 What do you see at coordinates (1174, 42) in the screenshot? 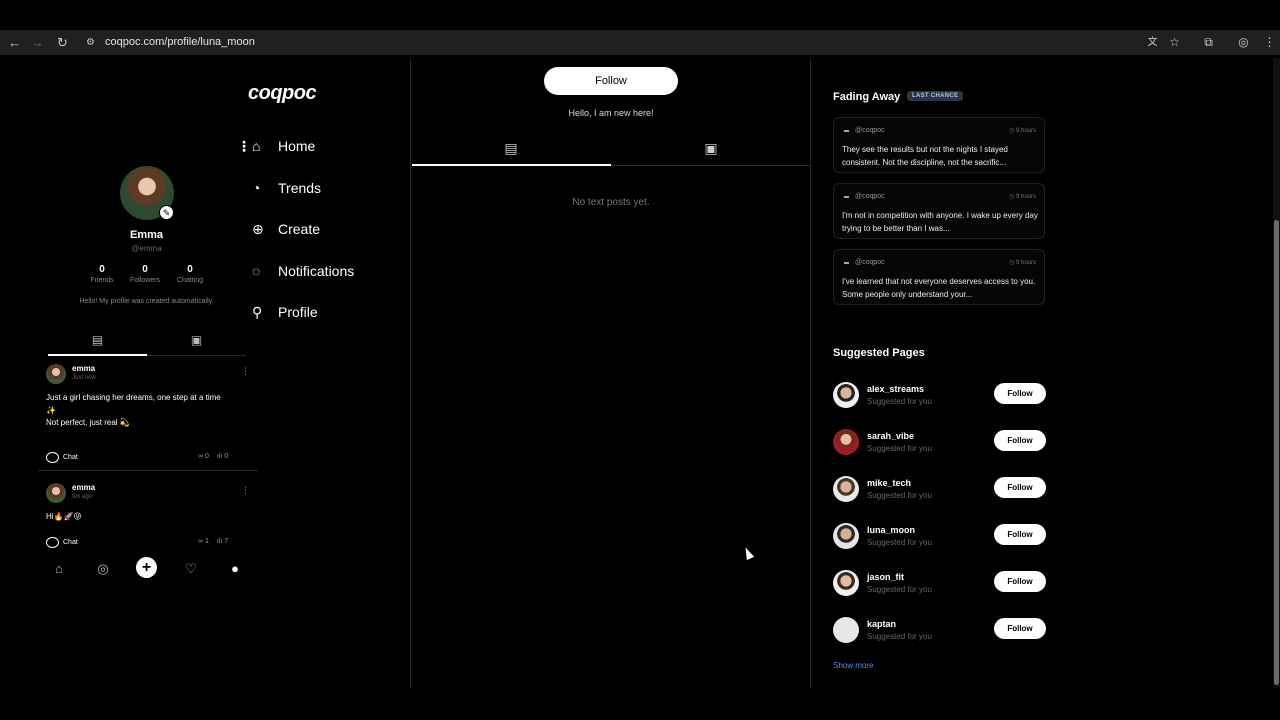
I see `bookmark-star-icon: ☆` at bounding box center [1174, 42].